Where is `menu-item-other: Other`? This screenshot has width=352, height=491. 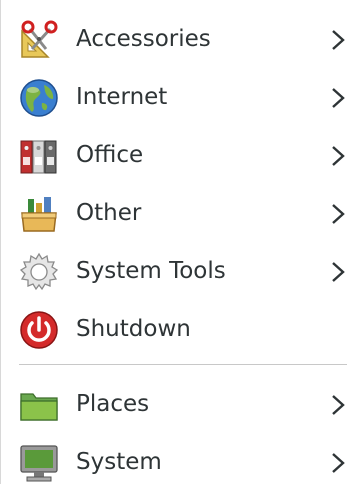
menu-item-other: Other is located at coordinates (176, 213).